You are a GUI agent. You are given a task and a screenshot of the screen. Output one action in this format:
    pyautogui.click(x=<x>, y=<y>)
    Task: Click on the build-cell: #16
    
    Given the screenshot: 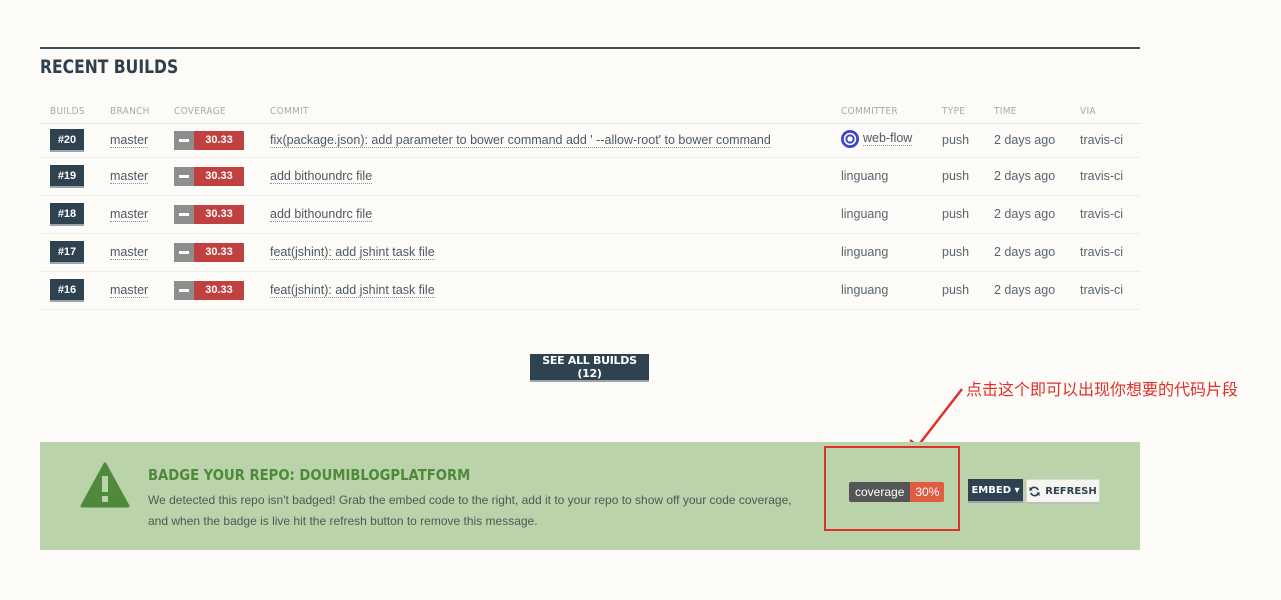 What is the action you would take?
    pyautogui.click(x=70, y=290)
    